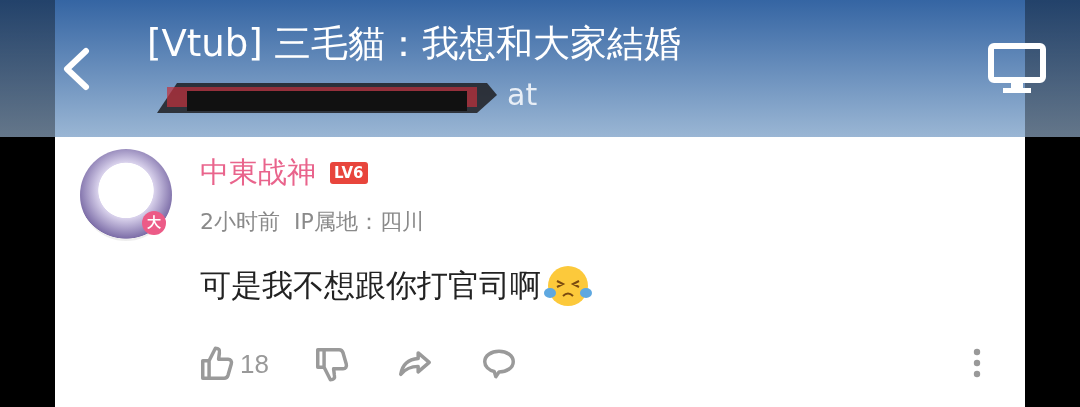  Describe the element at coordinates (76, 68) in the screenshot. I see `back-icon` at that location.